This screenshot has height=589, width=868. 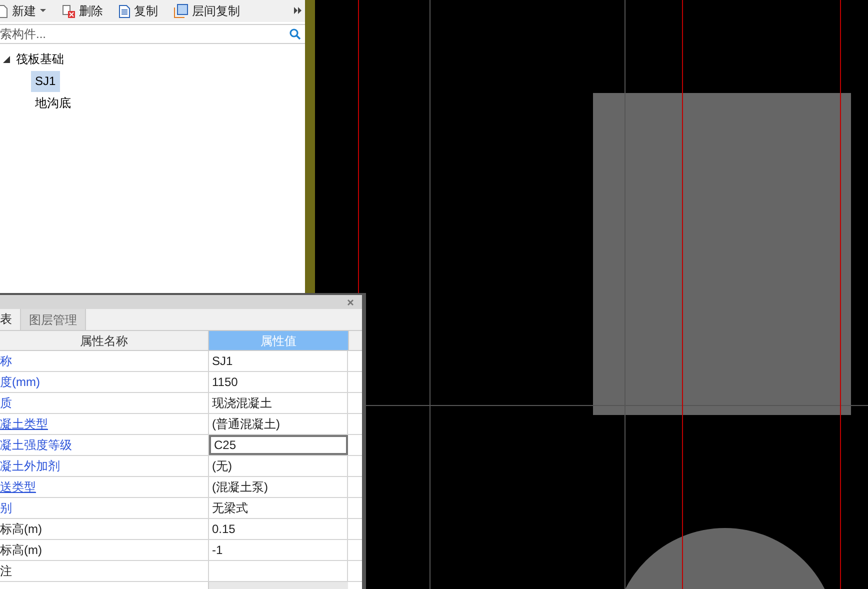 I want to click on table-cell: 现浇混凝土, so click(x=278, y=403).